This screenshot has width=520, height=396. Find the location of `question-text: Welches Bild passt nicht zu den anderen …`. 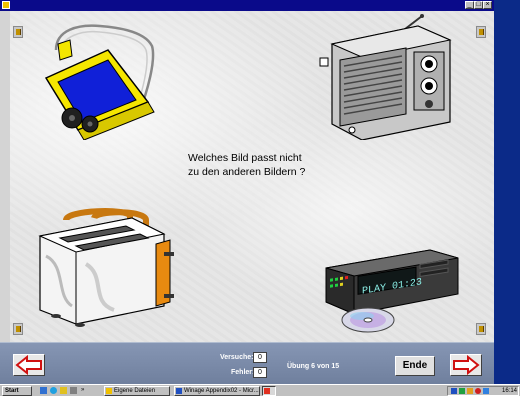

question-text: Welches Bild passt nicht zu den anderen … is located at coordinates (273, 165).